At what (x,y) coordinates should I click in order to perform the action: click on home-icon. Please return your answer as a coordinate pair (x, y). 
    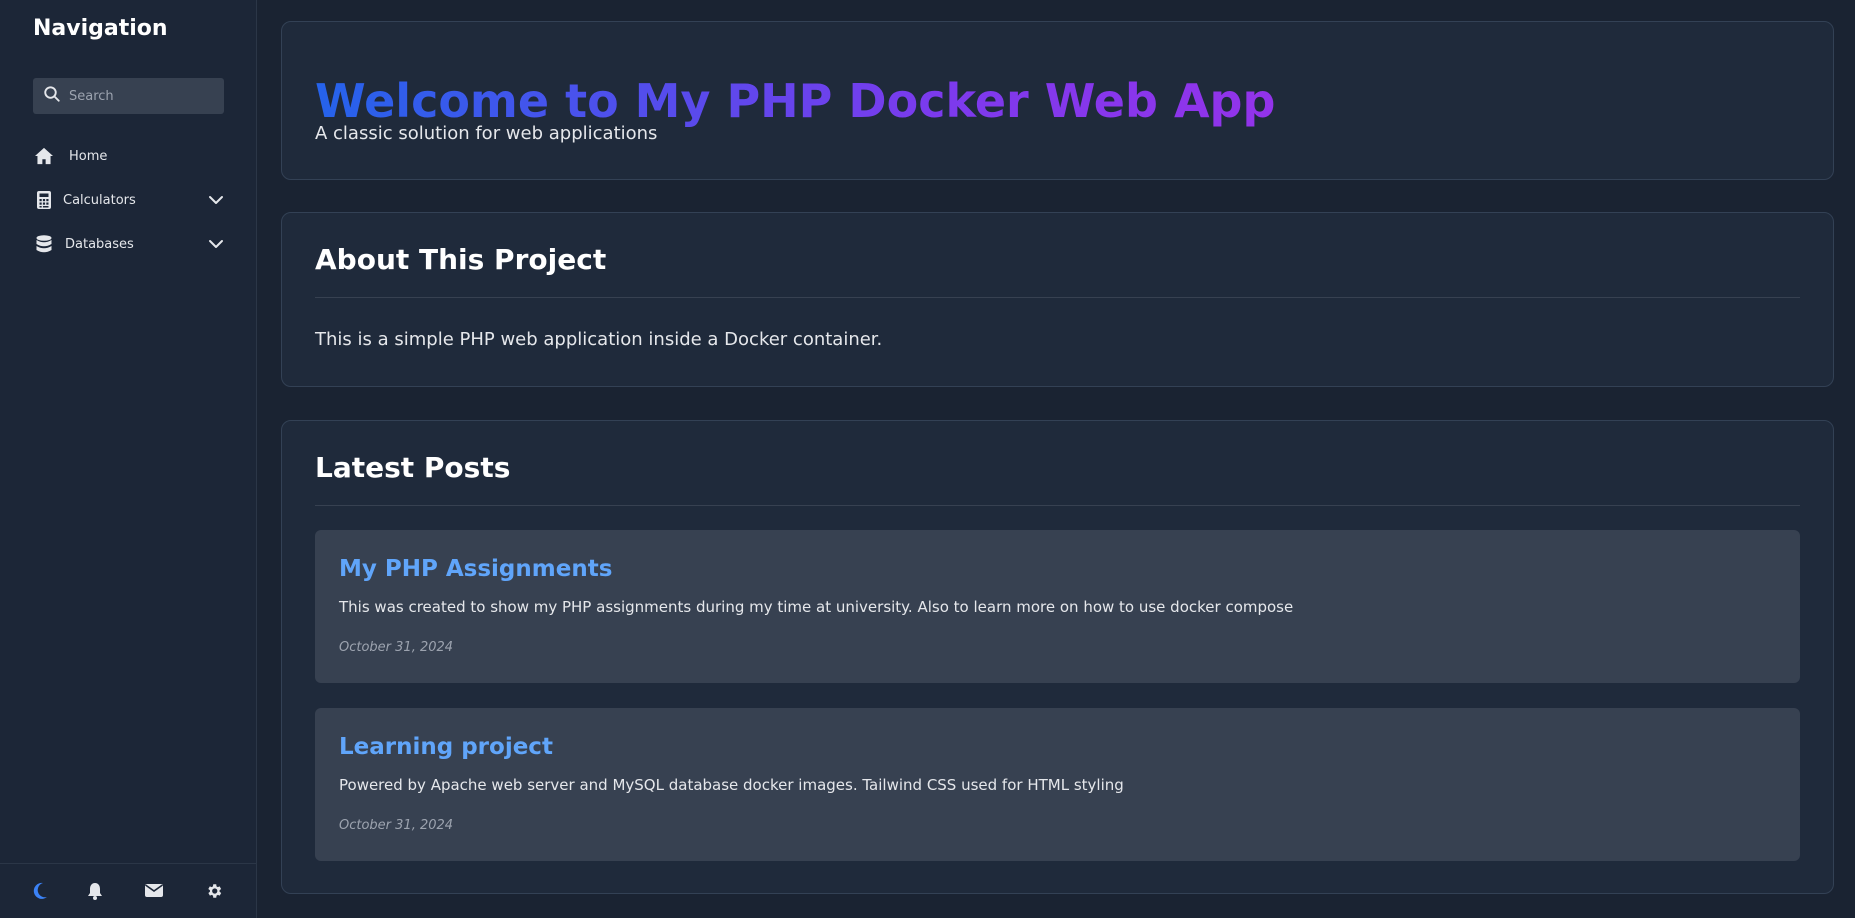
    Looking at the image, I should click on (44, 156).